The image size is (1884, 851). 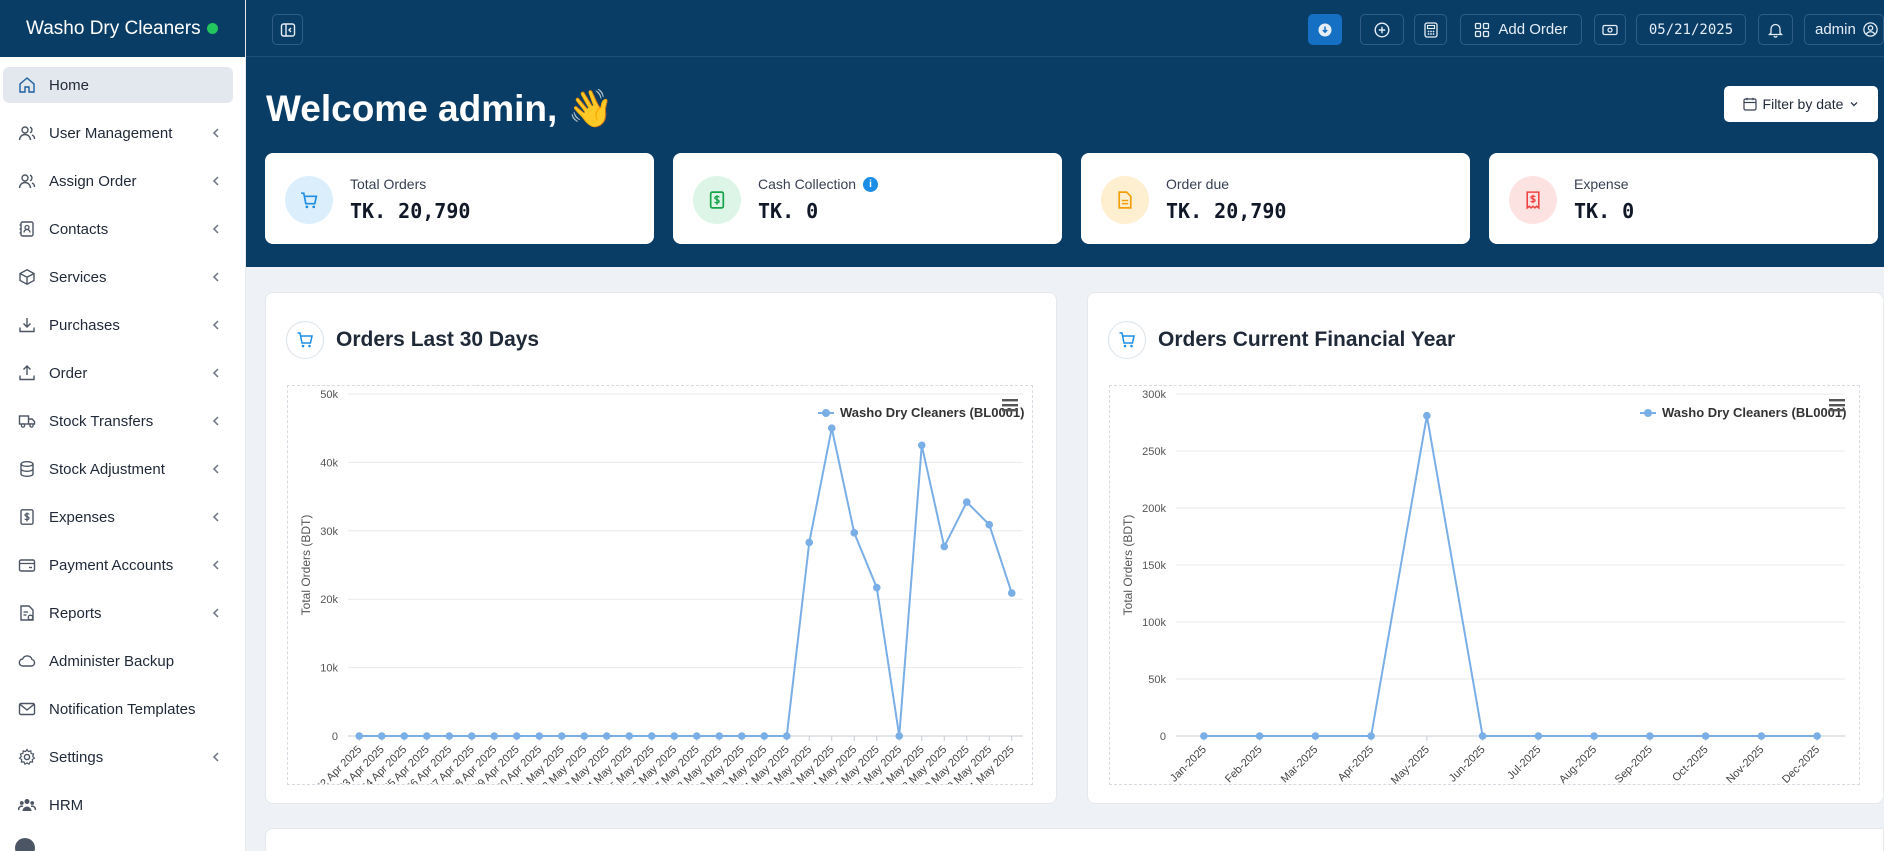 I want to click on sidebar-item-reports: Reports, so click(x=118, y=613).